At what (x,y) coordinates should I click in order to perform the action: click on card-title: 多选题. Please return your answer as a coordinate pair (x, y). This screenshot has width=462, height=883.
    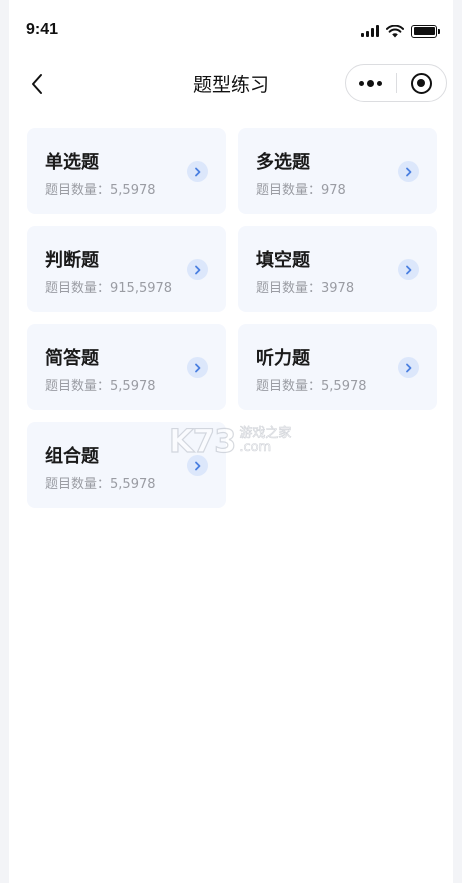
    Looking at the image, I should click on (283, 162).